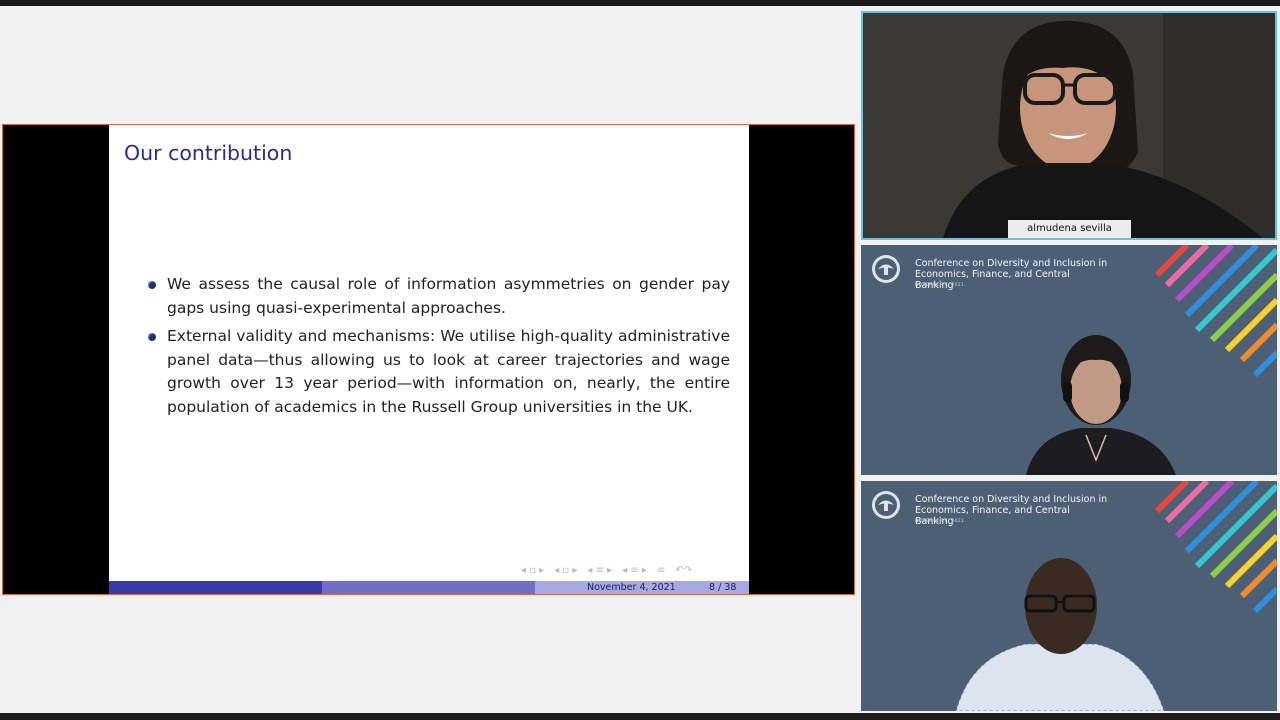 This screenshot has width=1280, height=720. I want to click on nav-subsection-icon: ◂ ▫ ▸, so click(566, 570).